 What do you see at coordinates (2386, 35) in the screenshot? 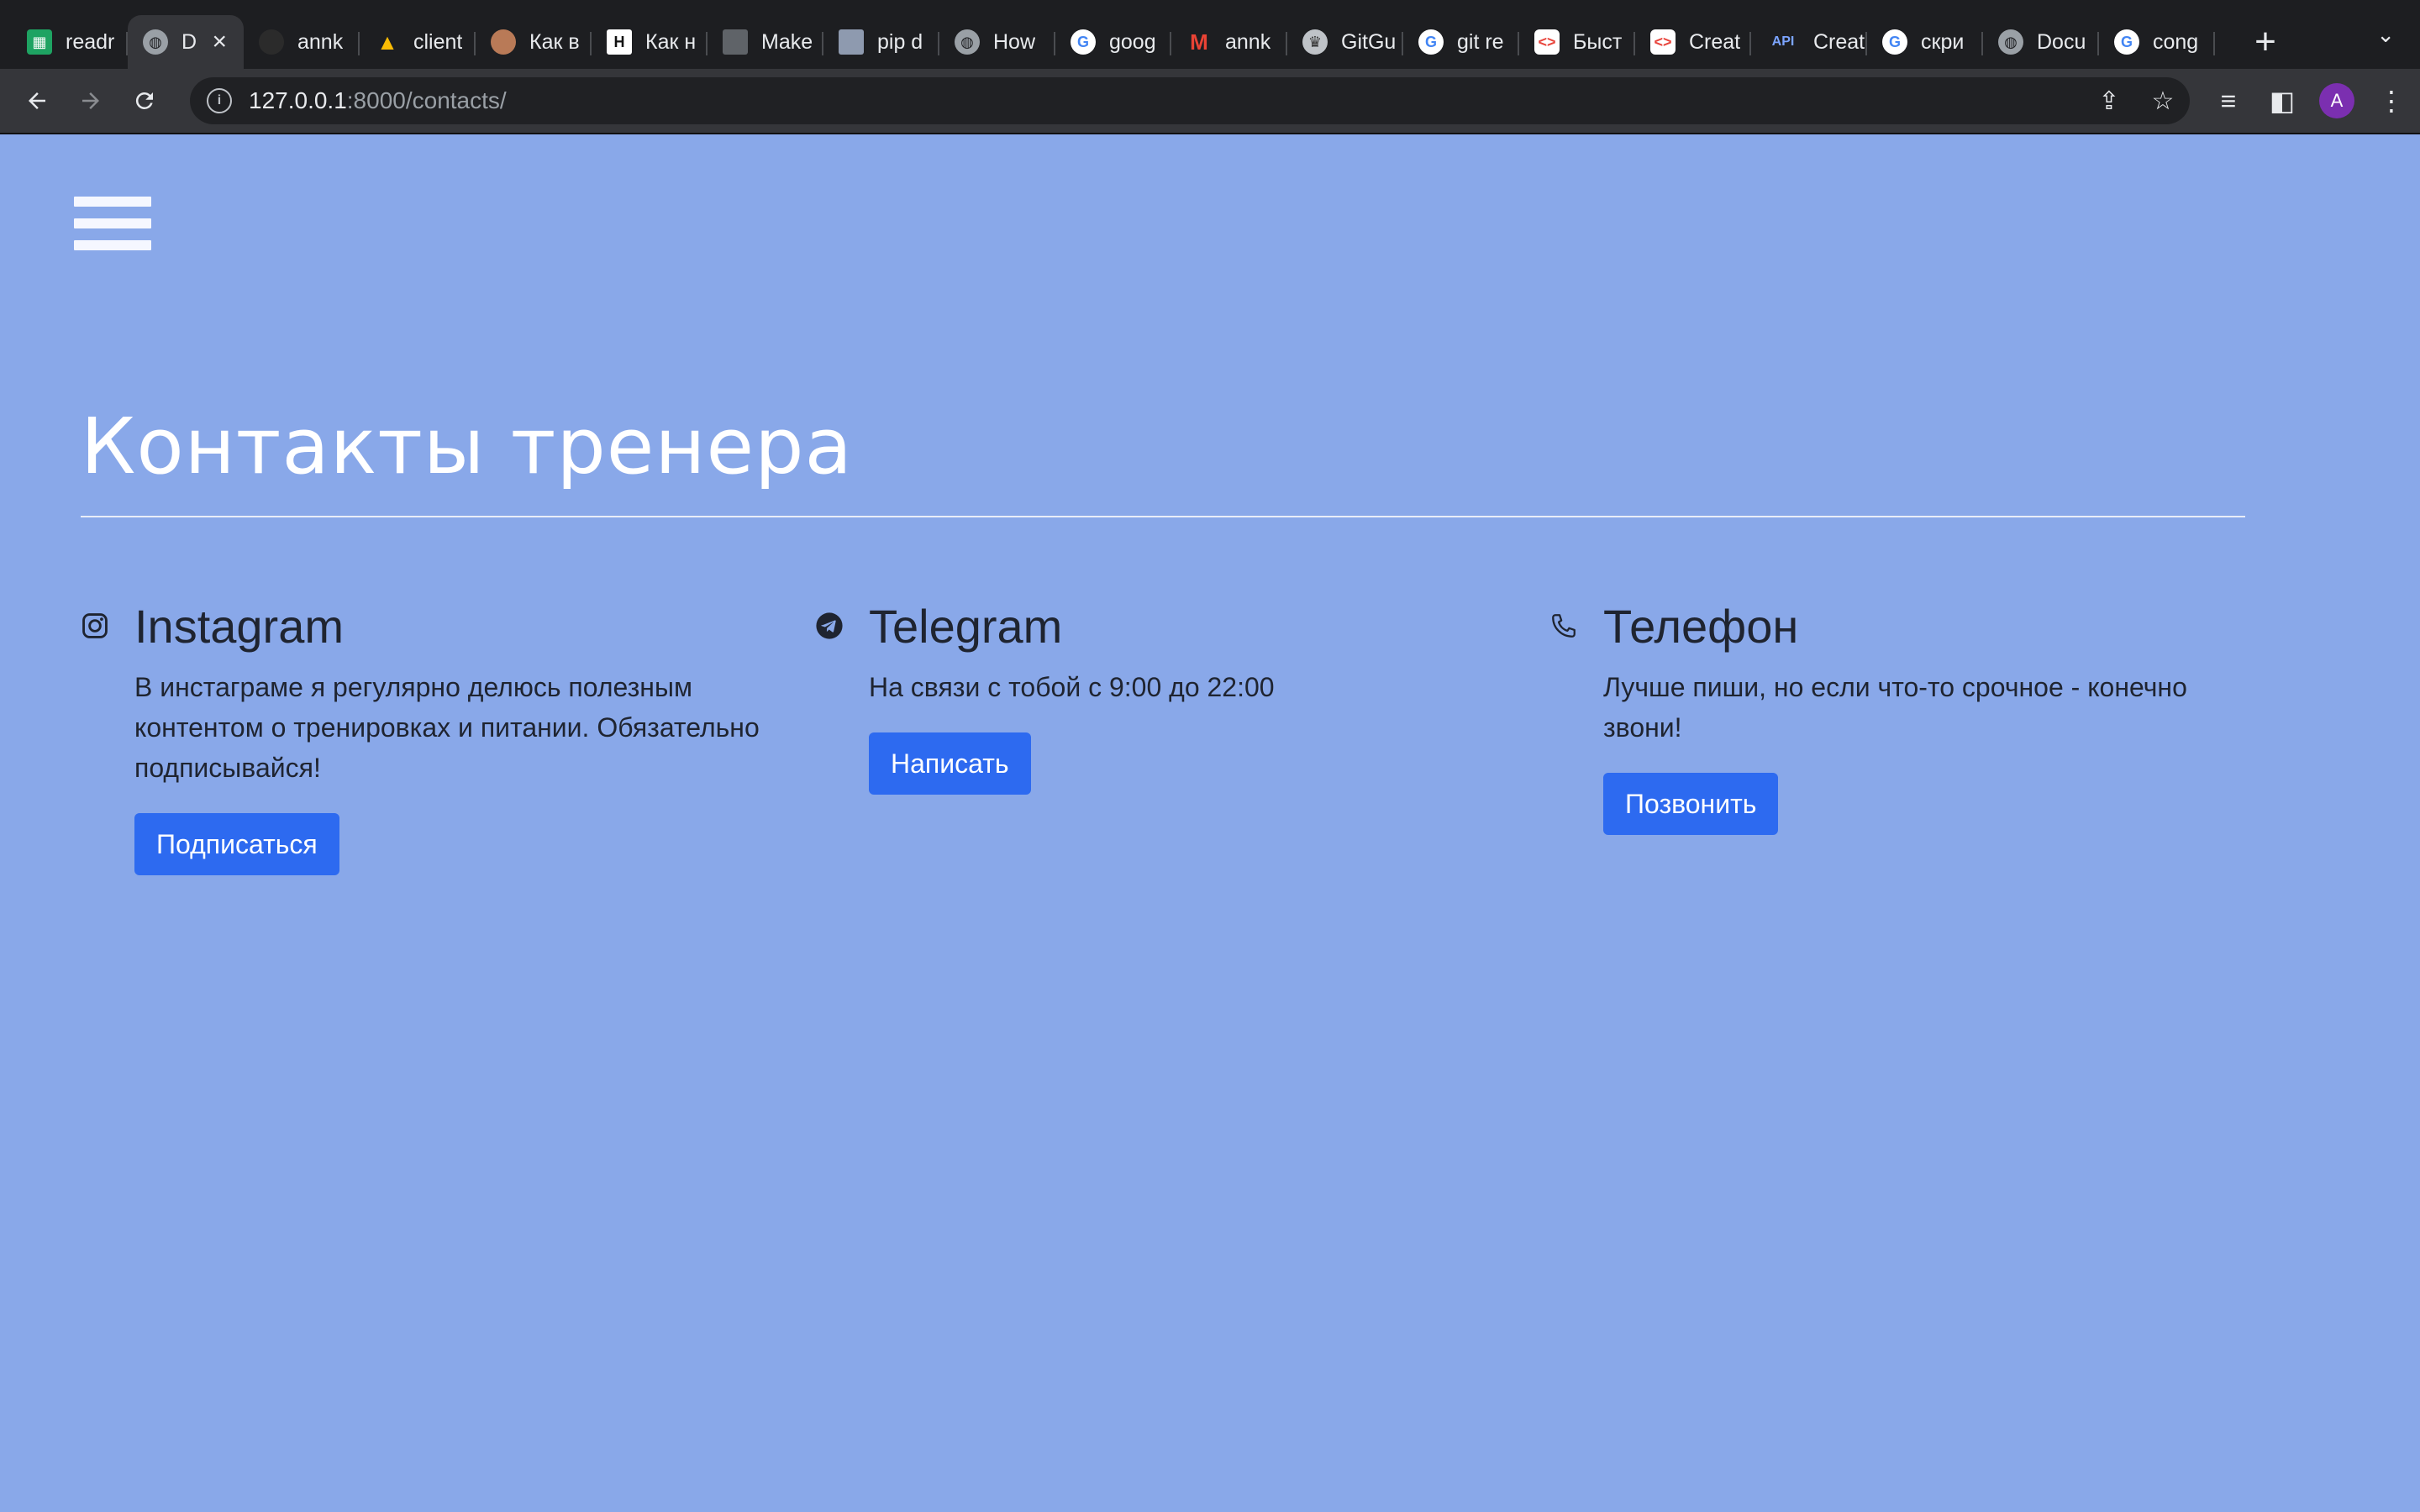
I see `tab-search-chevron-icon: ⌄` at bounding box center [2386, 35].